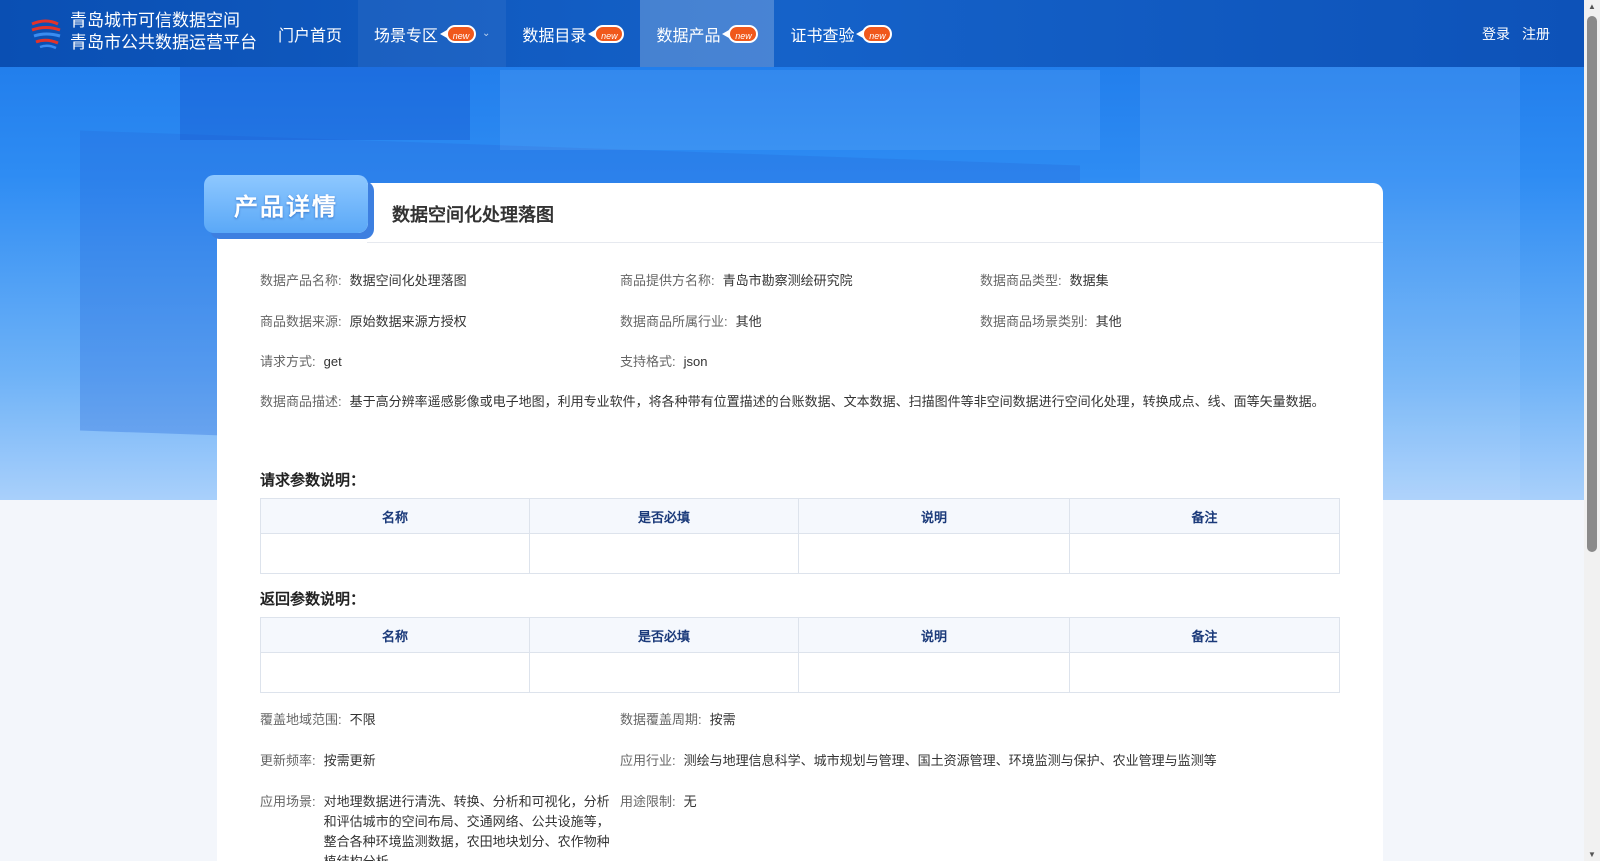 Image resolution: width=1600 pixels, height=861 pixels. What do you see at coordinates (736, 280) in the screenshot?
I see `field-provider: 商品提供方名称: 青岛市勘察测绘研究院` at bounding box center [736, 280].